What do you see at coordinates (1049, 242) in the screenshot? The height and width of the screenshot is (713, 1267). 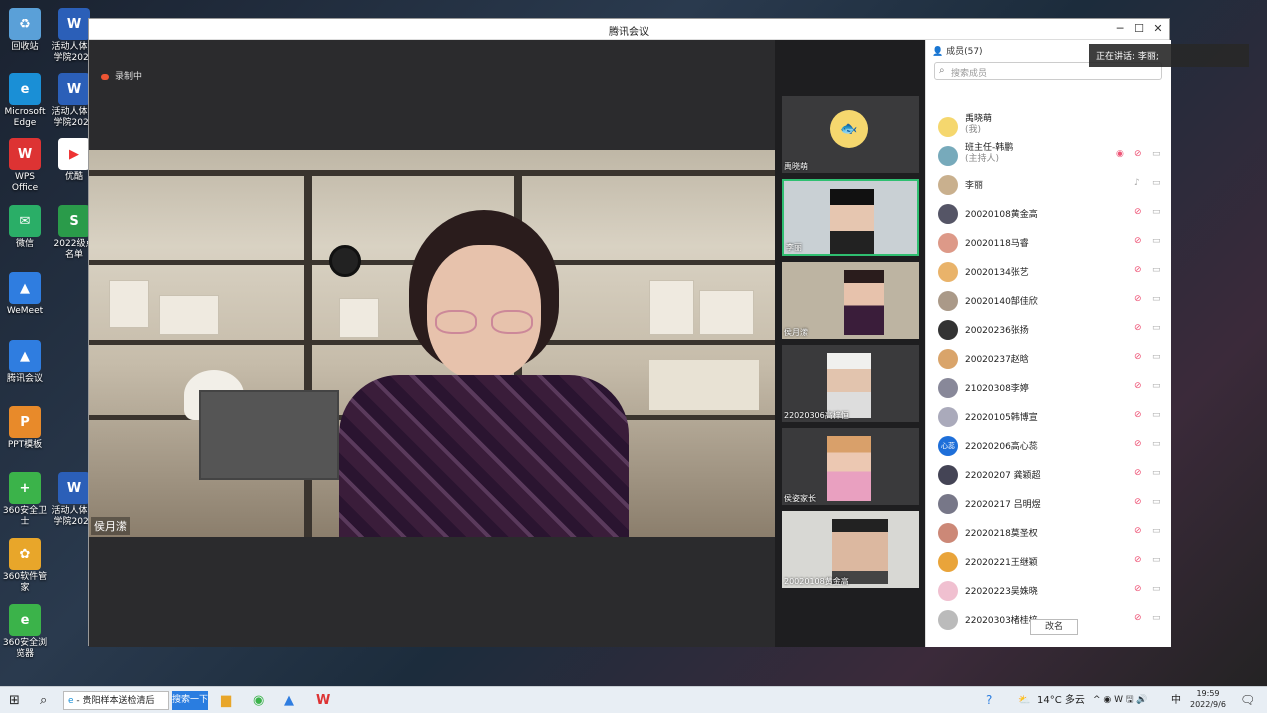 I see `member-row: 20020118马睿 ⊘ ▭` at bounding box center [1049, 242].